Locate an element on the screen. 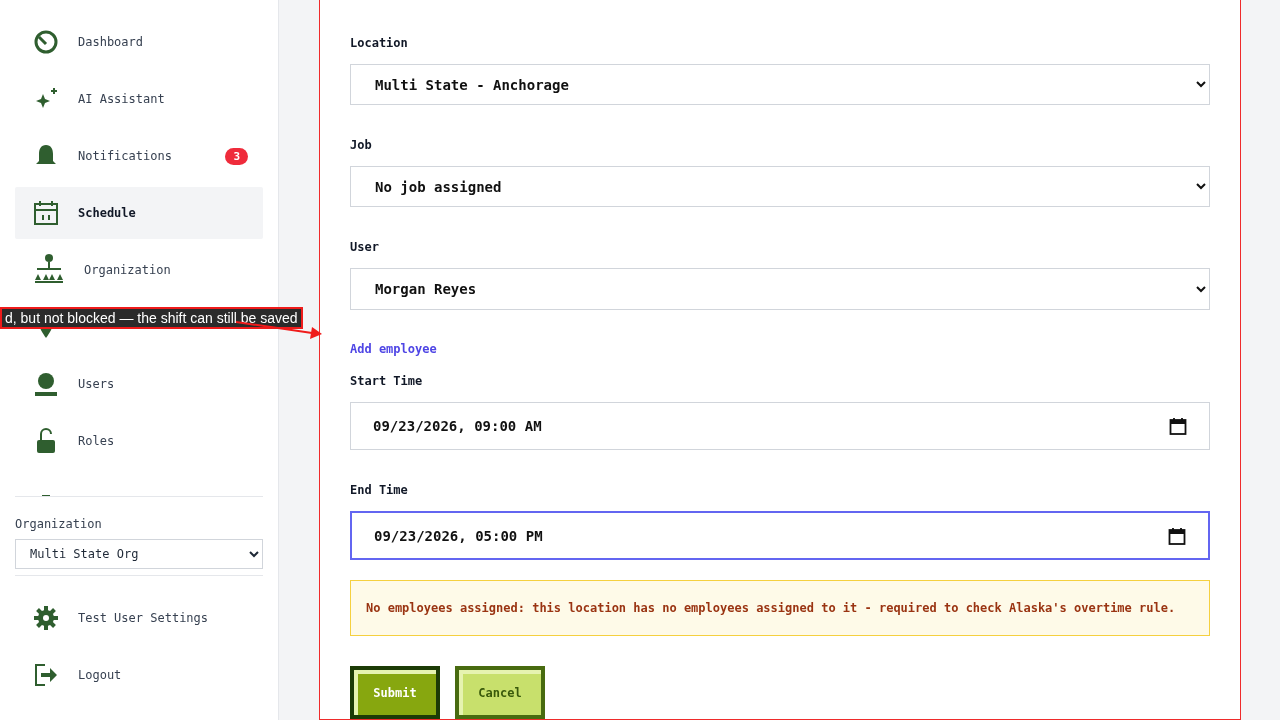  logout-icon is located at coordinates (46, 675).